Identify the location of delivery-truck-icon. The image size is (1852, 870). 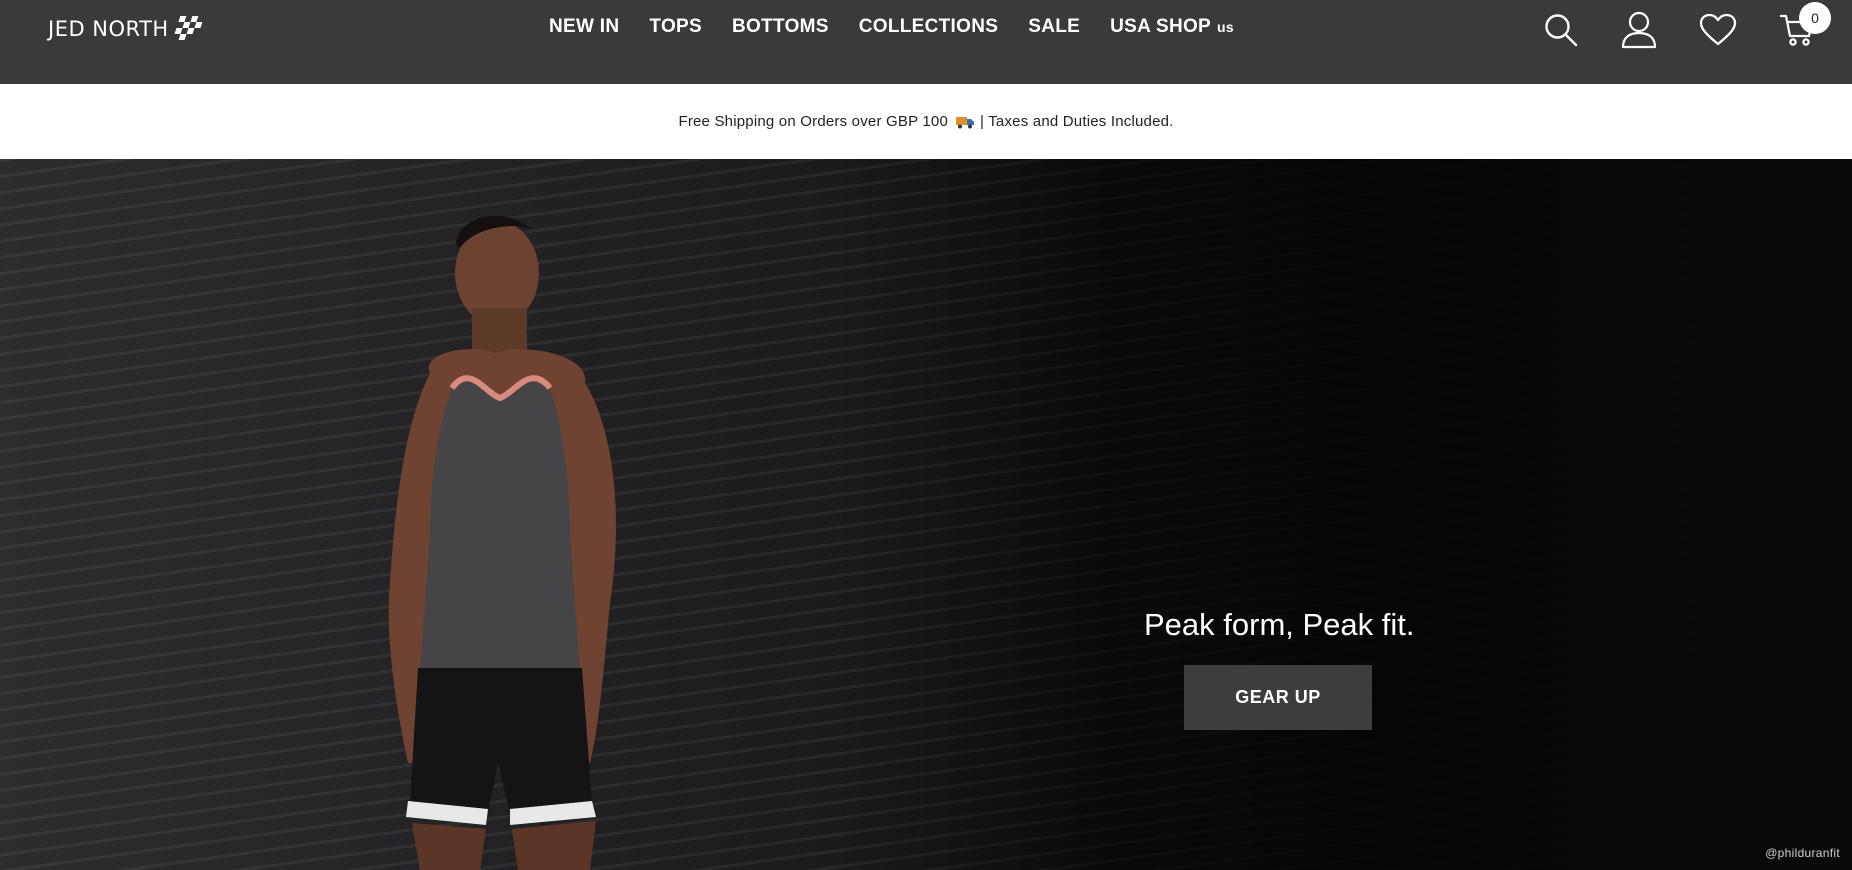
(965, 122).